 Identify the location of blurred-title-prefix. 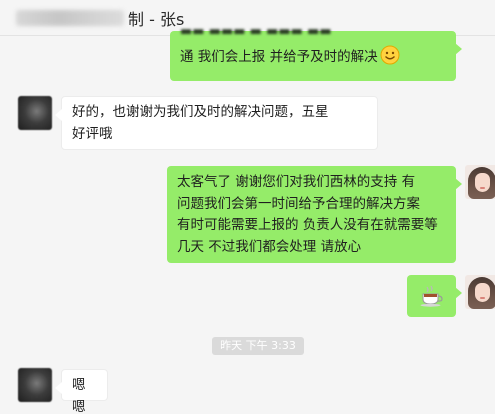
(70, 17).